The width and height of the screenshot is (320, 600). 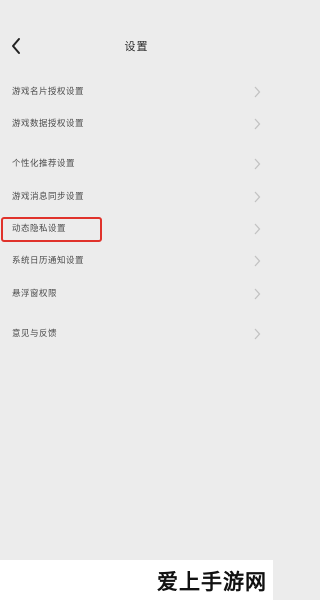 What do you see at coordinates (136, 580) in the screenshot?
I see `watermark-bar: 爱上手游网` at bounding box center [136, 580].